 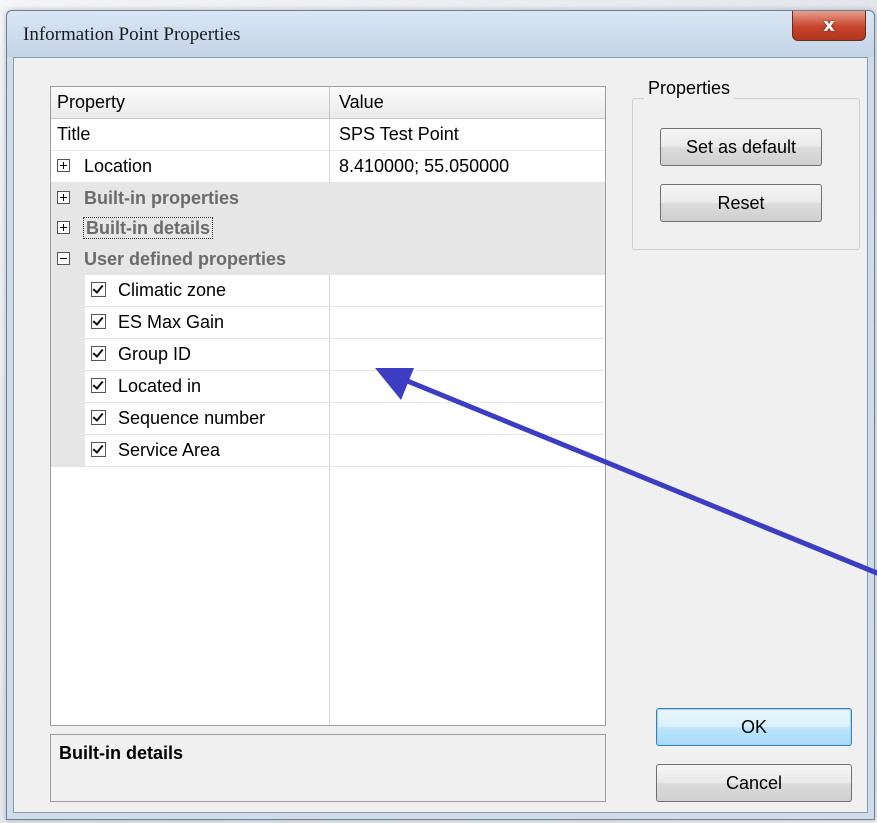 What do you see at coordinates (169, 450) in the screenshot?
I see `user-property-label: Service Area` at bounding box center [169, 450].